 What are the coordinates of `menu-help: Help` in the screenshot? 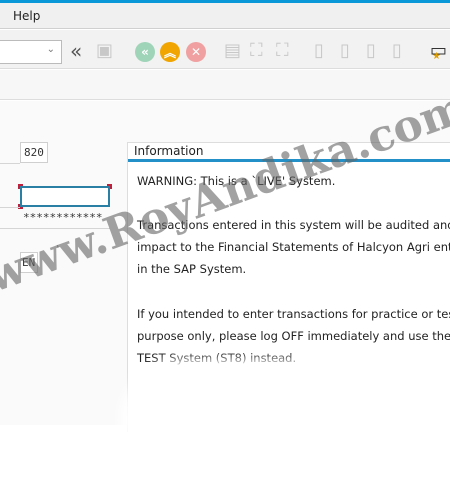 It's located at (26, 16).